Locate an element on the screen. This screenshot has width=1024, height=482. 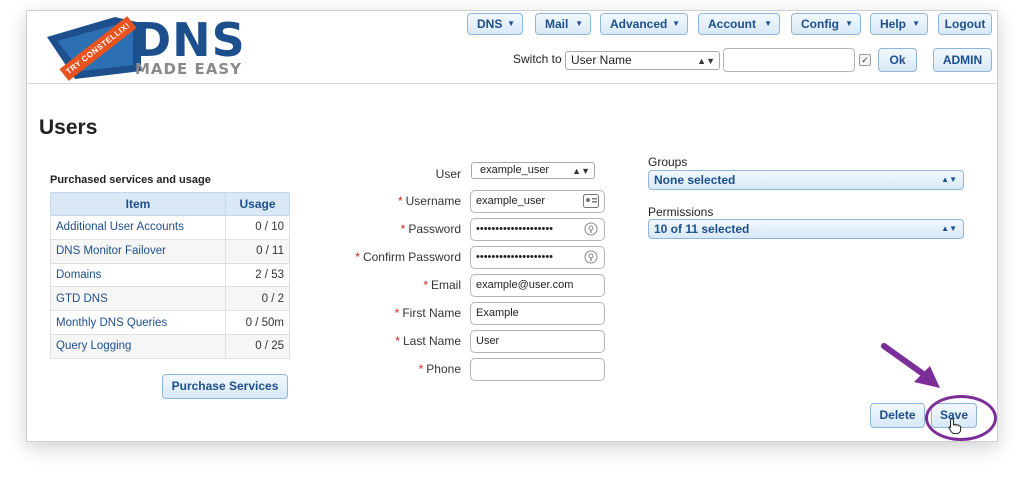
nav-help-label: Help is located at coordinates (893, 24).